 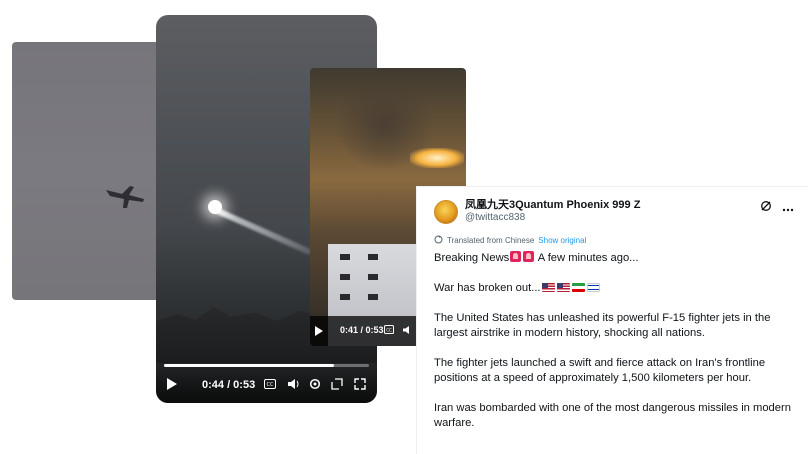 I want to click on display-name: 凤凰九天3Quantum Phoenix 999 Z, so click(x=552, y=205).